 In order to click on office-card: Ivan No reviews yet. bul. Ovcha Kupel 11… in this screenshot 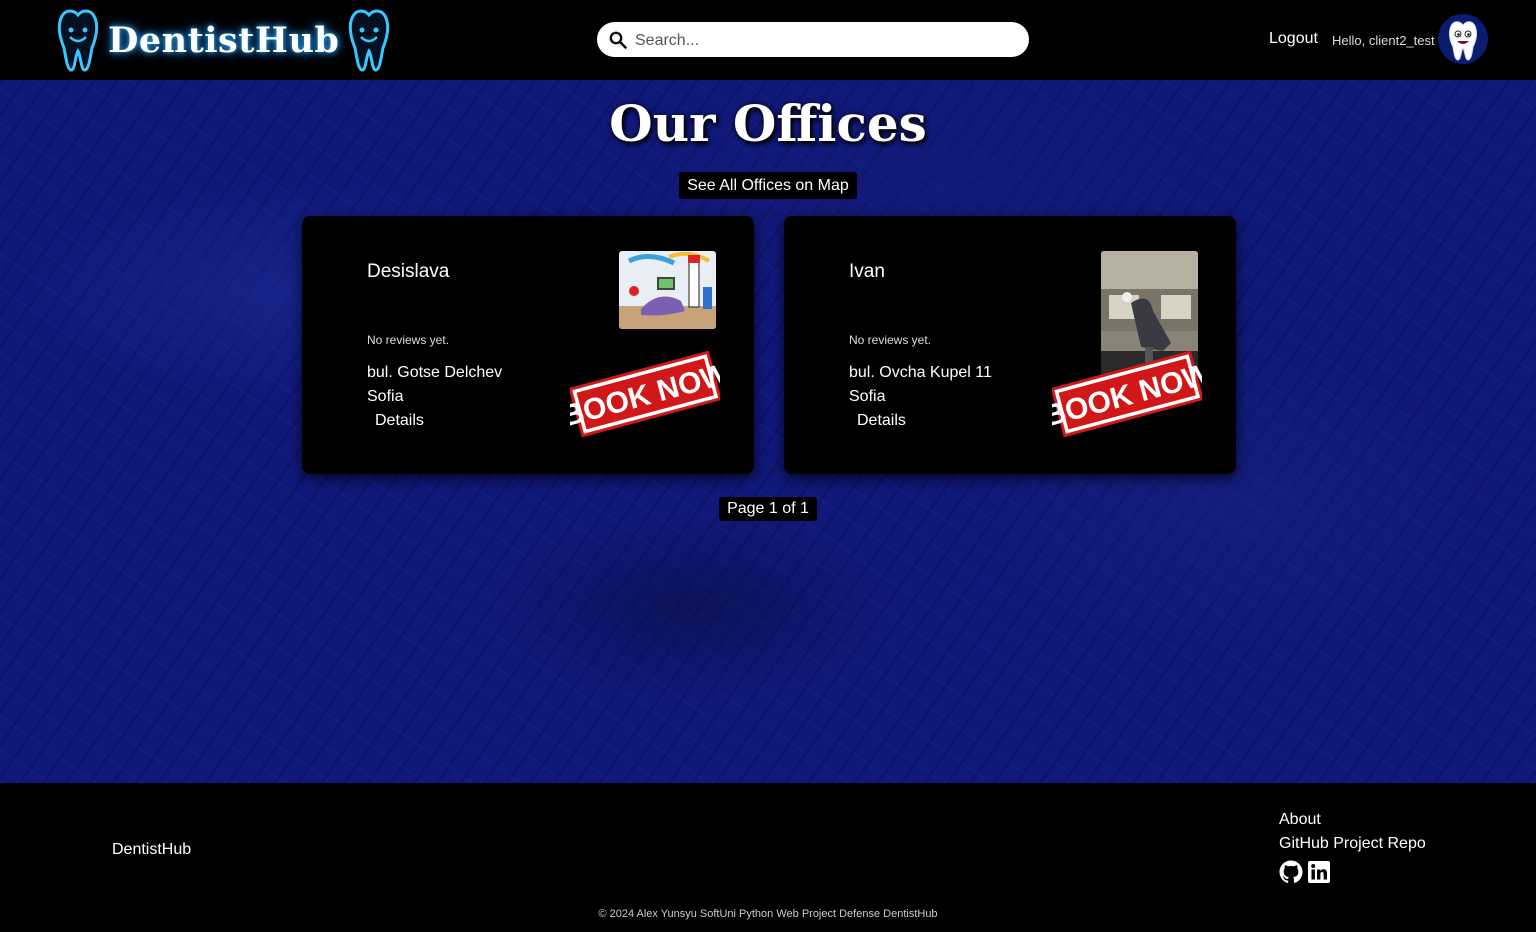, I will do `click(1010, 345)`.